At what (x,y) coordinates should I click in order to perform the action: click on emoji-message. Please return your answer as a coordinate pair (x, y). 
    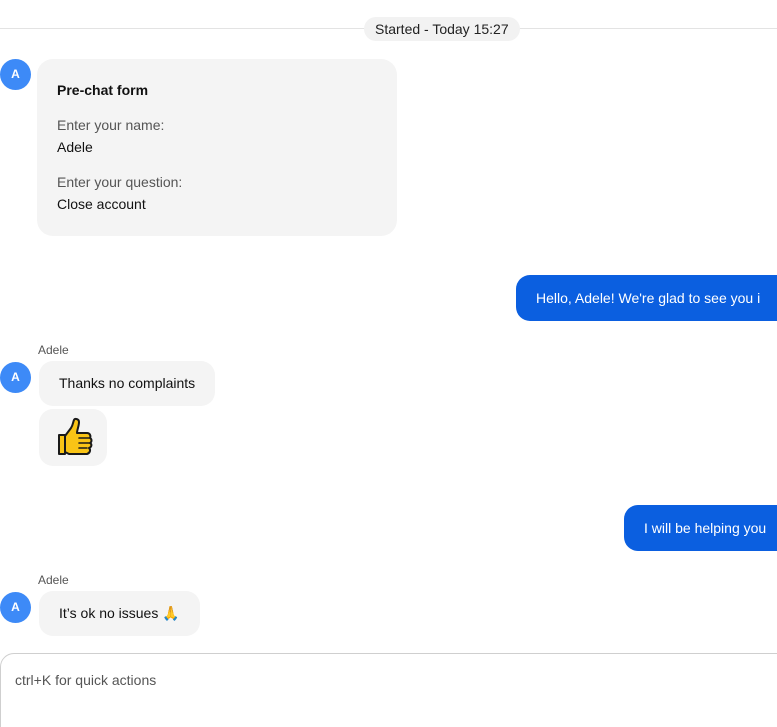
    Looking at the image, I should click on (73, 437).